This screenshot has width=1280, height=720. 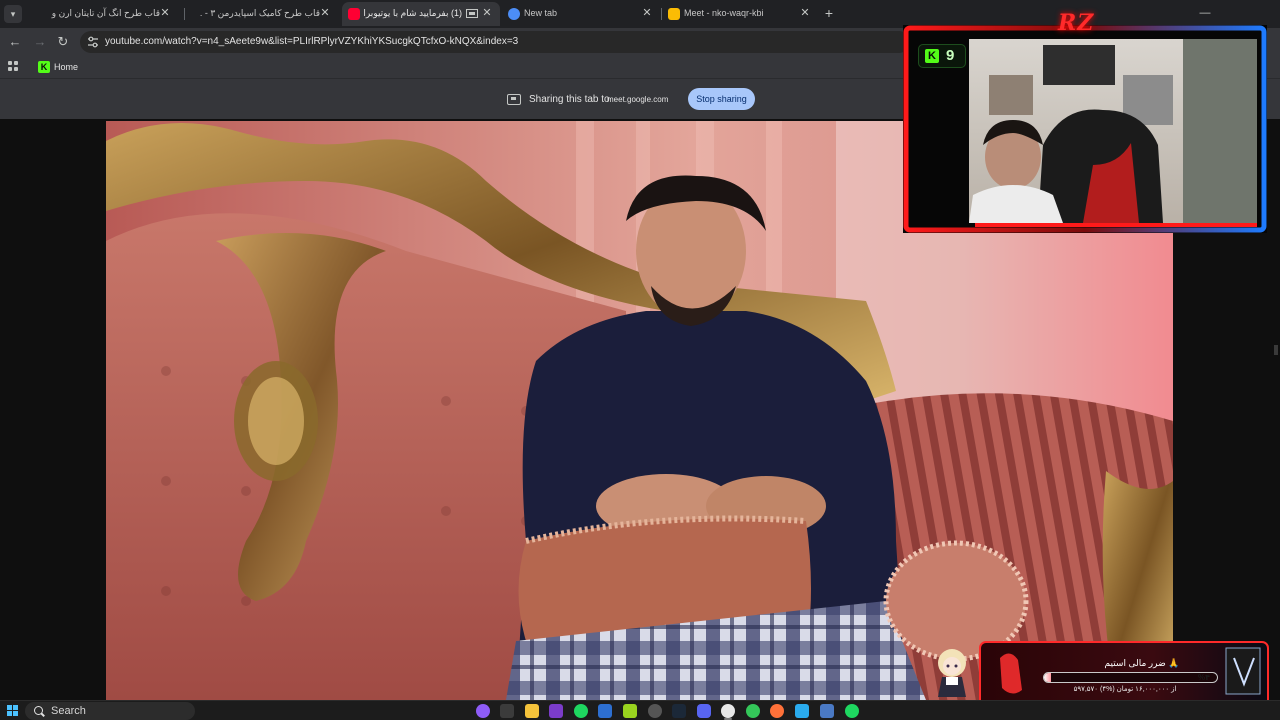 What do you see at coordinates (674, 14) in the screenshot?
I see `meet-icon` at bounding box center [674, 14].